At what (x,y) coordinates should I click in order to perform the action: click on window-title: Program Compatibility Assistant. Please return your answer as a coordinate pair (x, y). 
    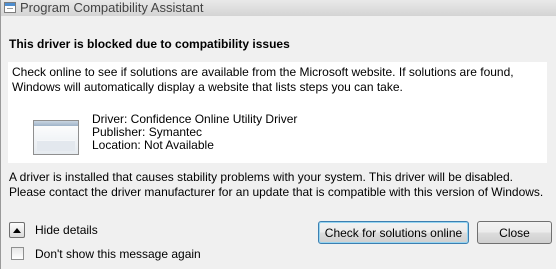
    Looking at the image, I should click on (112, 7).